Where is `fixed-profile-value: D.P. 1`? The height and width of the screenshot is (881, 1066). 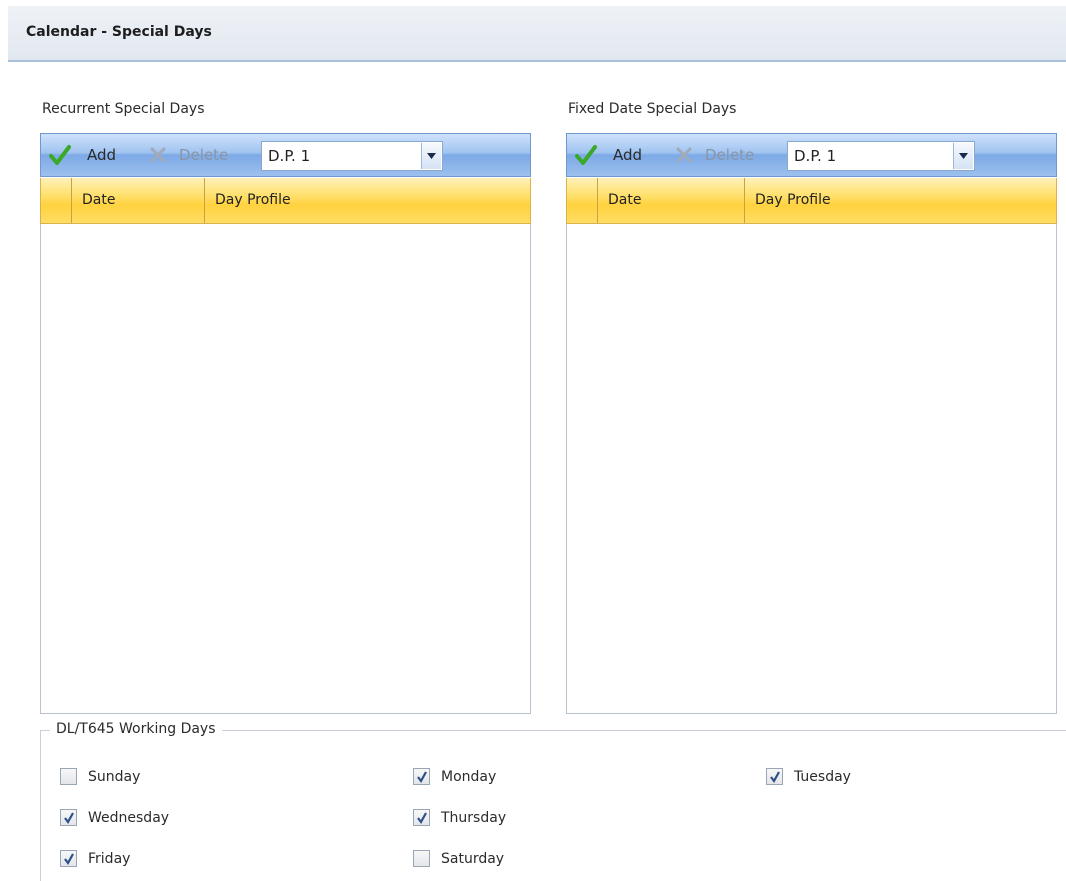 fixed-profile-value: D.P. 1 is located at coordinates (815, 156).